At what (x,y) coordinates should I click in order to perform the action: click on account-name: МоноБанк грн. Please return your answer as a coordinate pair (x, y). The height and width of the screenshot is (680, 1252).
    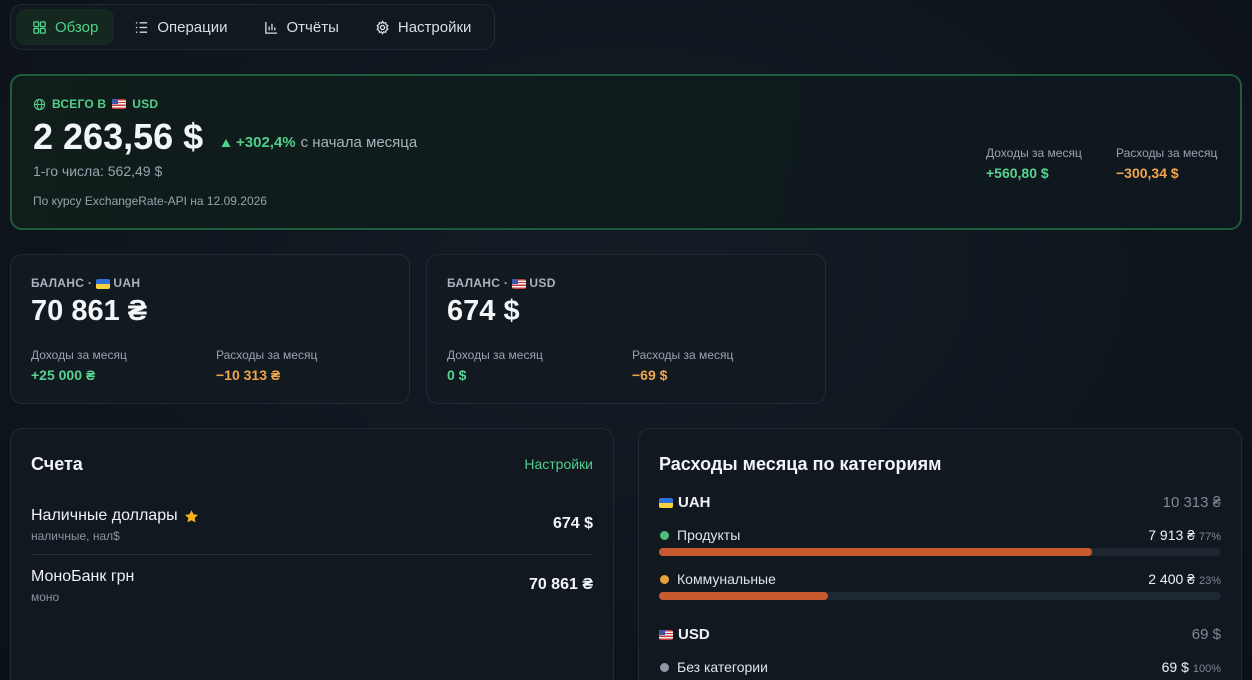
    Looking at the image, I should click on (82, 577).